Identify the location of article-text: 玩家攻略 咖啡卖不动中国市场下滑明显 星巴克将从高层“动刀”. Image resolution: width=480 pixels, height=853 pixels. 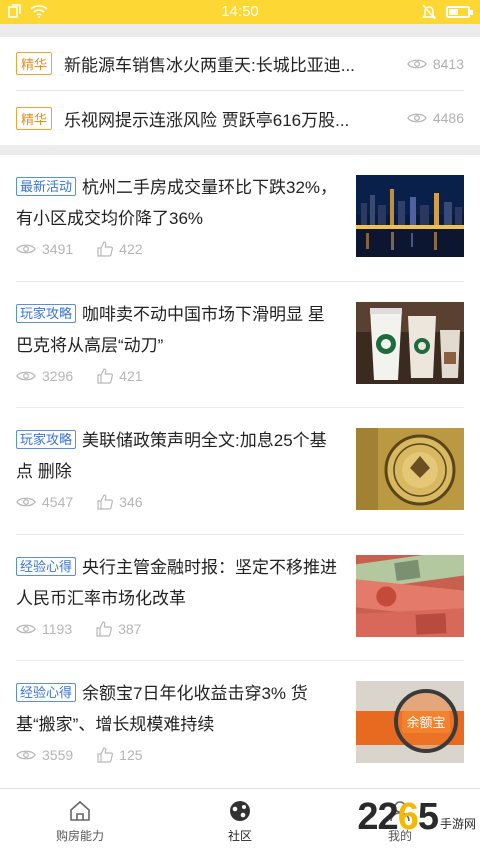
(177, 330).